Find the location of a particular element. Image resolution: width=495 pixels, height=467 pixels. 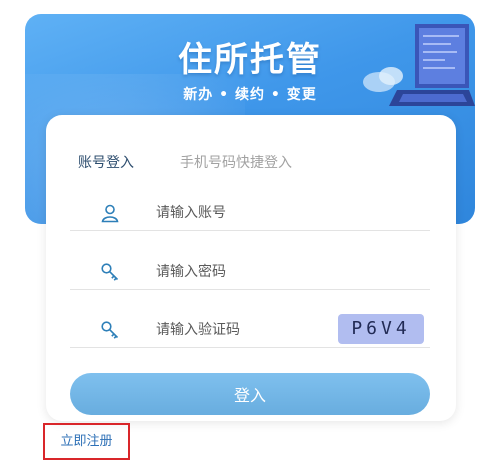

captcha-field: P6V4 is located at coordinates (250, 331).